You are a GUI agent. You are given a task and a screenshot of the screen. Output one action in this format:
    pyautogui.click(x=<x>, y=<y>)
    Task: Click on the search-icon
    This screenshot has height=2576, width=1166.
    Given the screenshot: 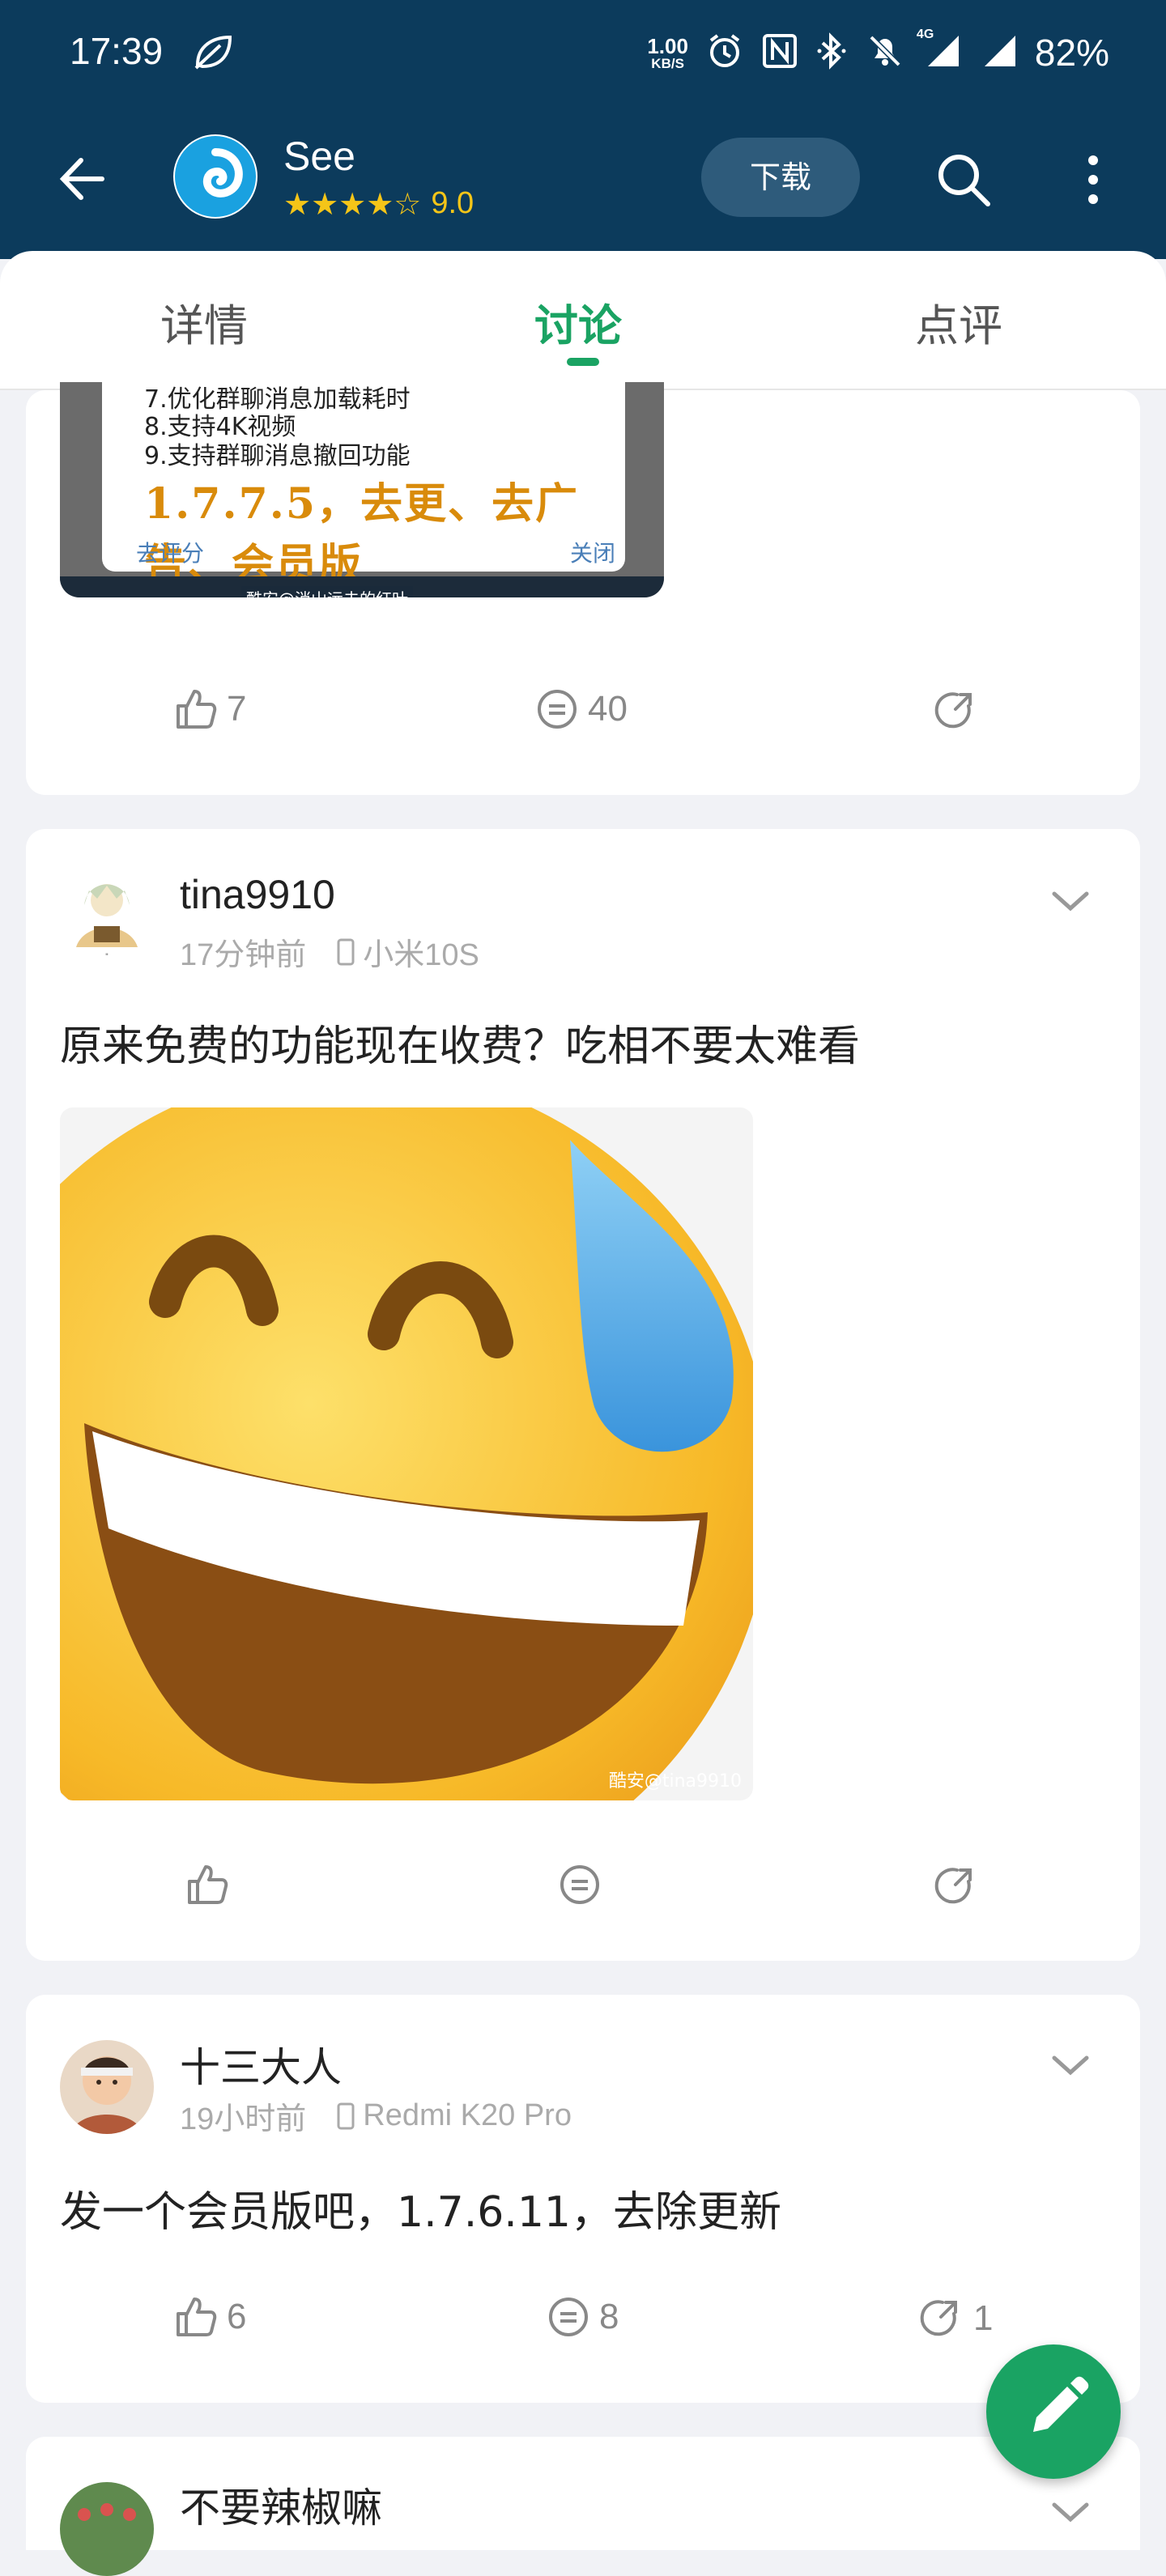 What is the action you would take?
    pyautogui.click(x=964, y=181)
    